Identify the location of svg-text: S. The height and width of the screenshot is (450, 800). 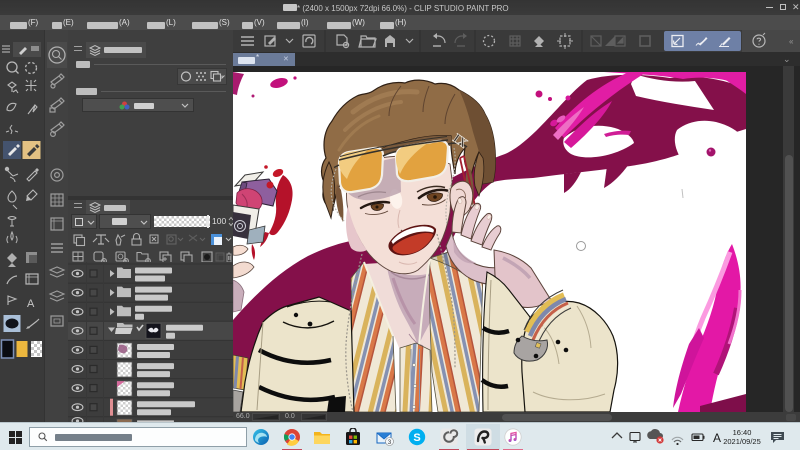
(416, 438).